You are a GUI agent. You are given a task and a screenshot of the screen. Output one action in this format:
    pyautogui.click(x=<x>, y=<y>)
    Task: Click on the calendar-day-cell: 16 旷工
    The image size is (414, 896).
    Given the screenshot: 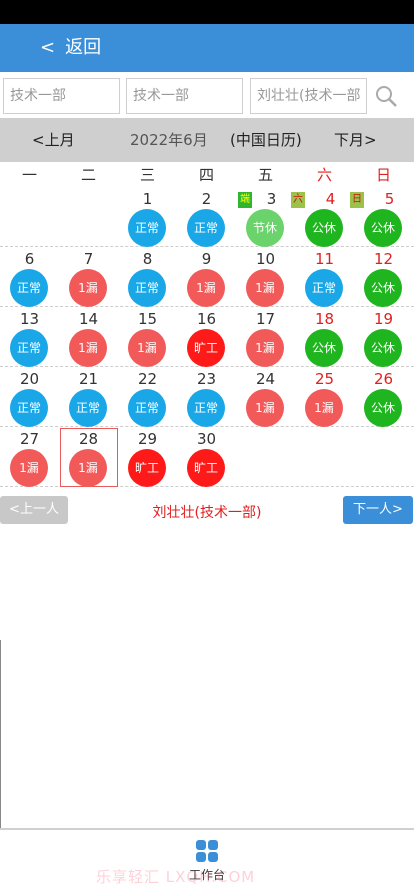 What is the action you would take?
    pyautogui.click(x=206, y=337)
    